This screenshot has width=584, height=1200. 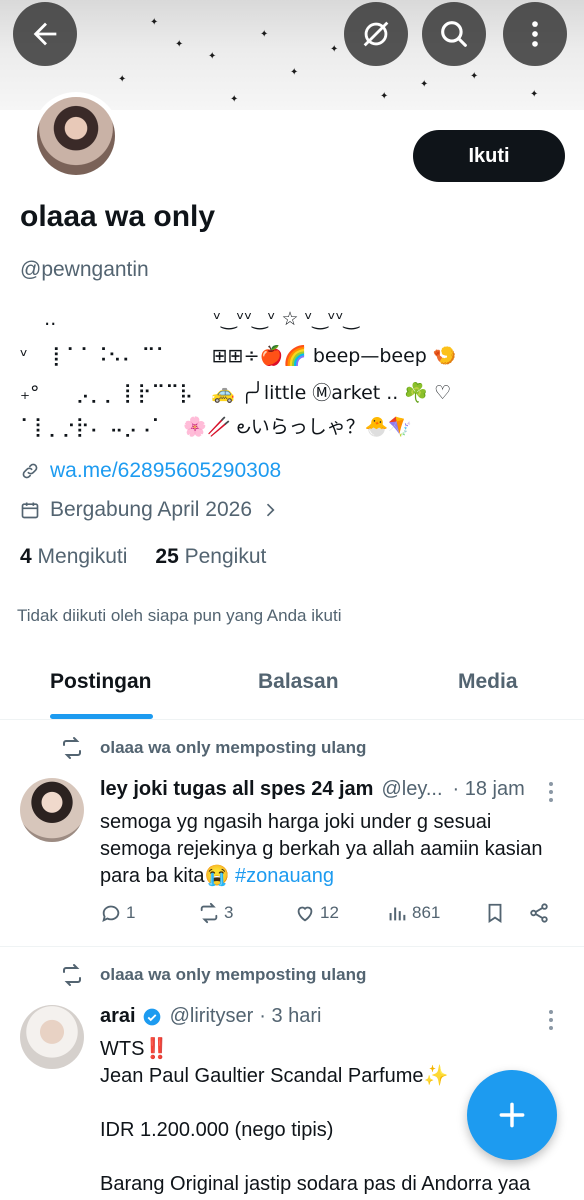 I want to click on repost-button: 3, so click(x=215, y=913).